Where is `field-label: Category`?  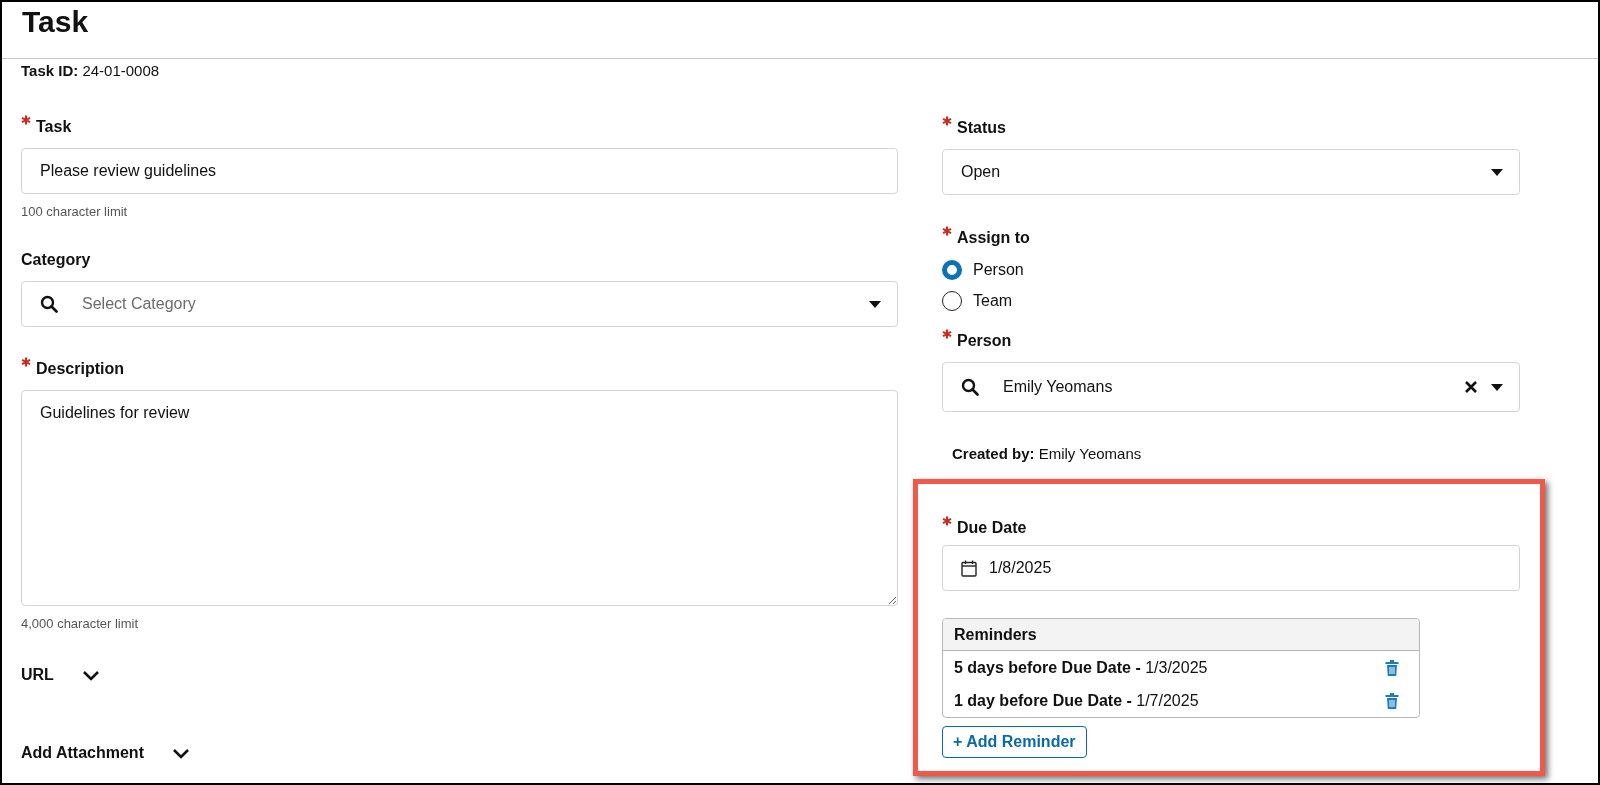
field-label: Category is located at coordinates (56, 260).